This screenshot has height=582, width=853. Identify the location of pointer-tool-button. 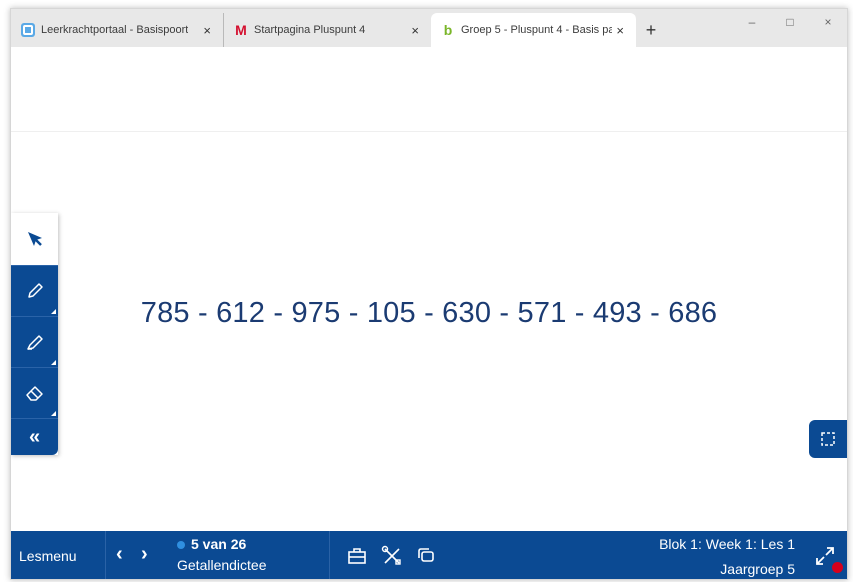
(34, 239).